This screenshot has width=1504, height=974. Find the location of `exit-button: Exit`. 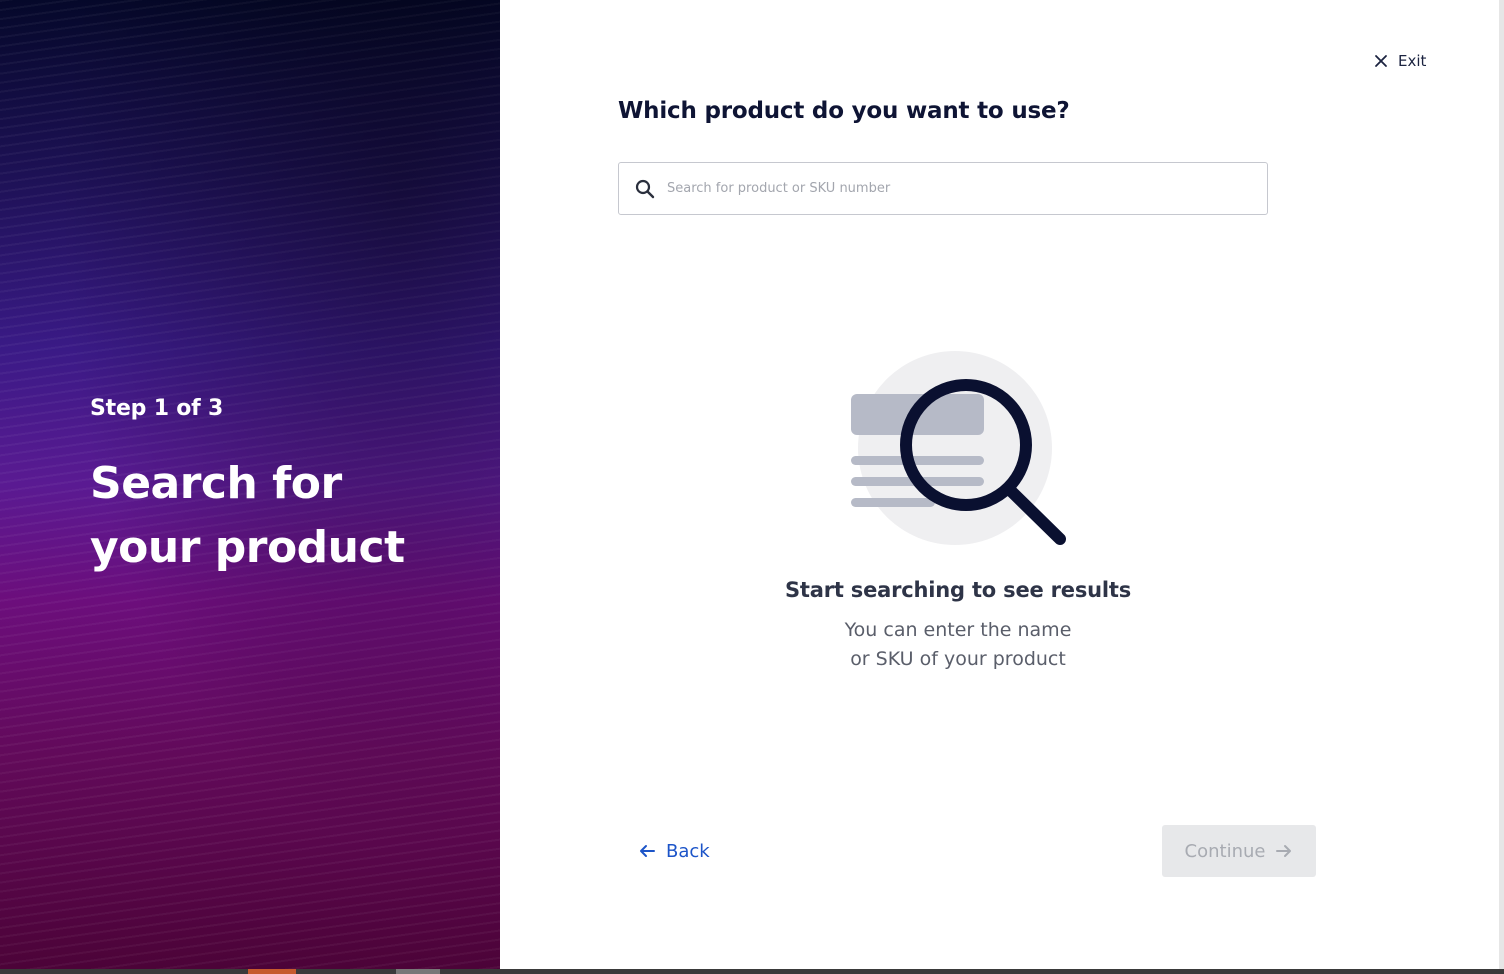

exit-button: Exit is located at coordinates (1400, 61).